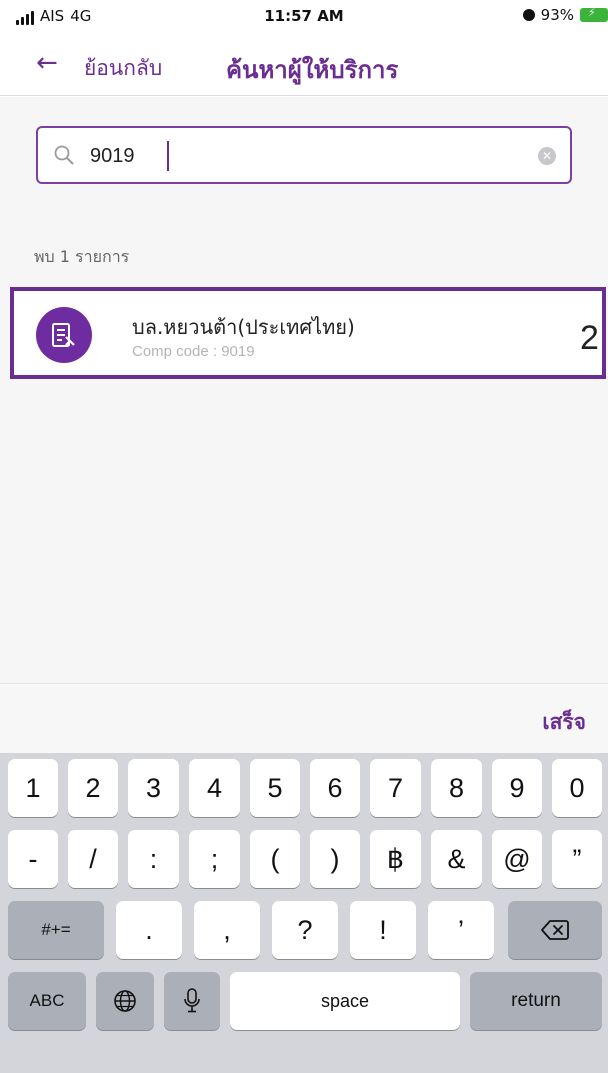 Image resolution: width=608 pixels, height=1073 pixels. I want to click on backspace-icon, so click(555, 930).